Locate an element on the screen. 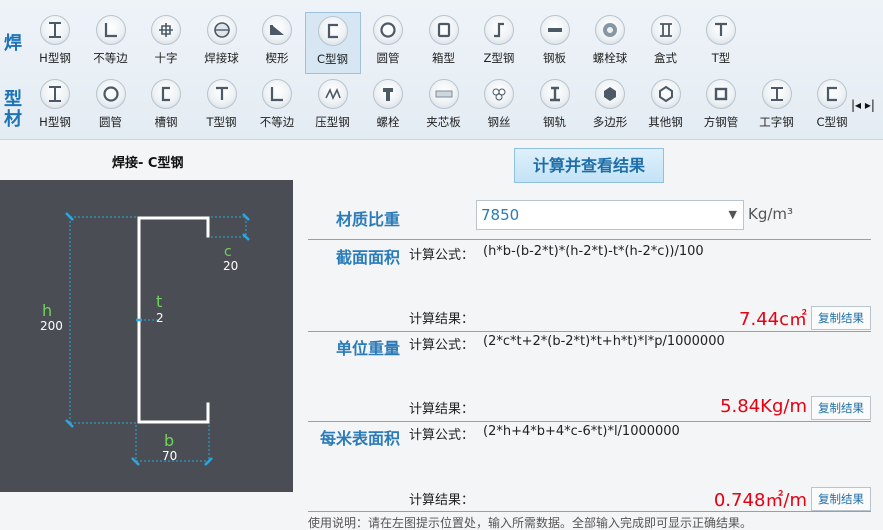 The height and width of the screenshot is (530, 883). wedge-icon is located at coordinates (277, 30).